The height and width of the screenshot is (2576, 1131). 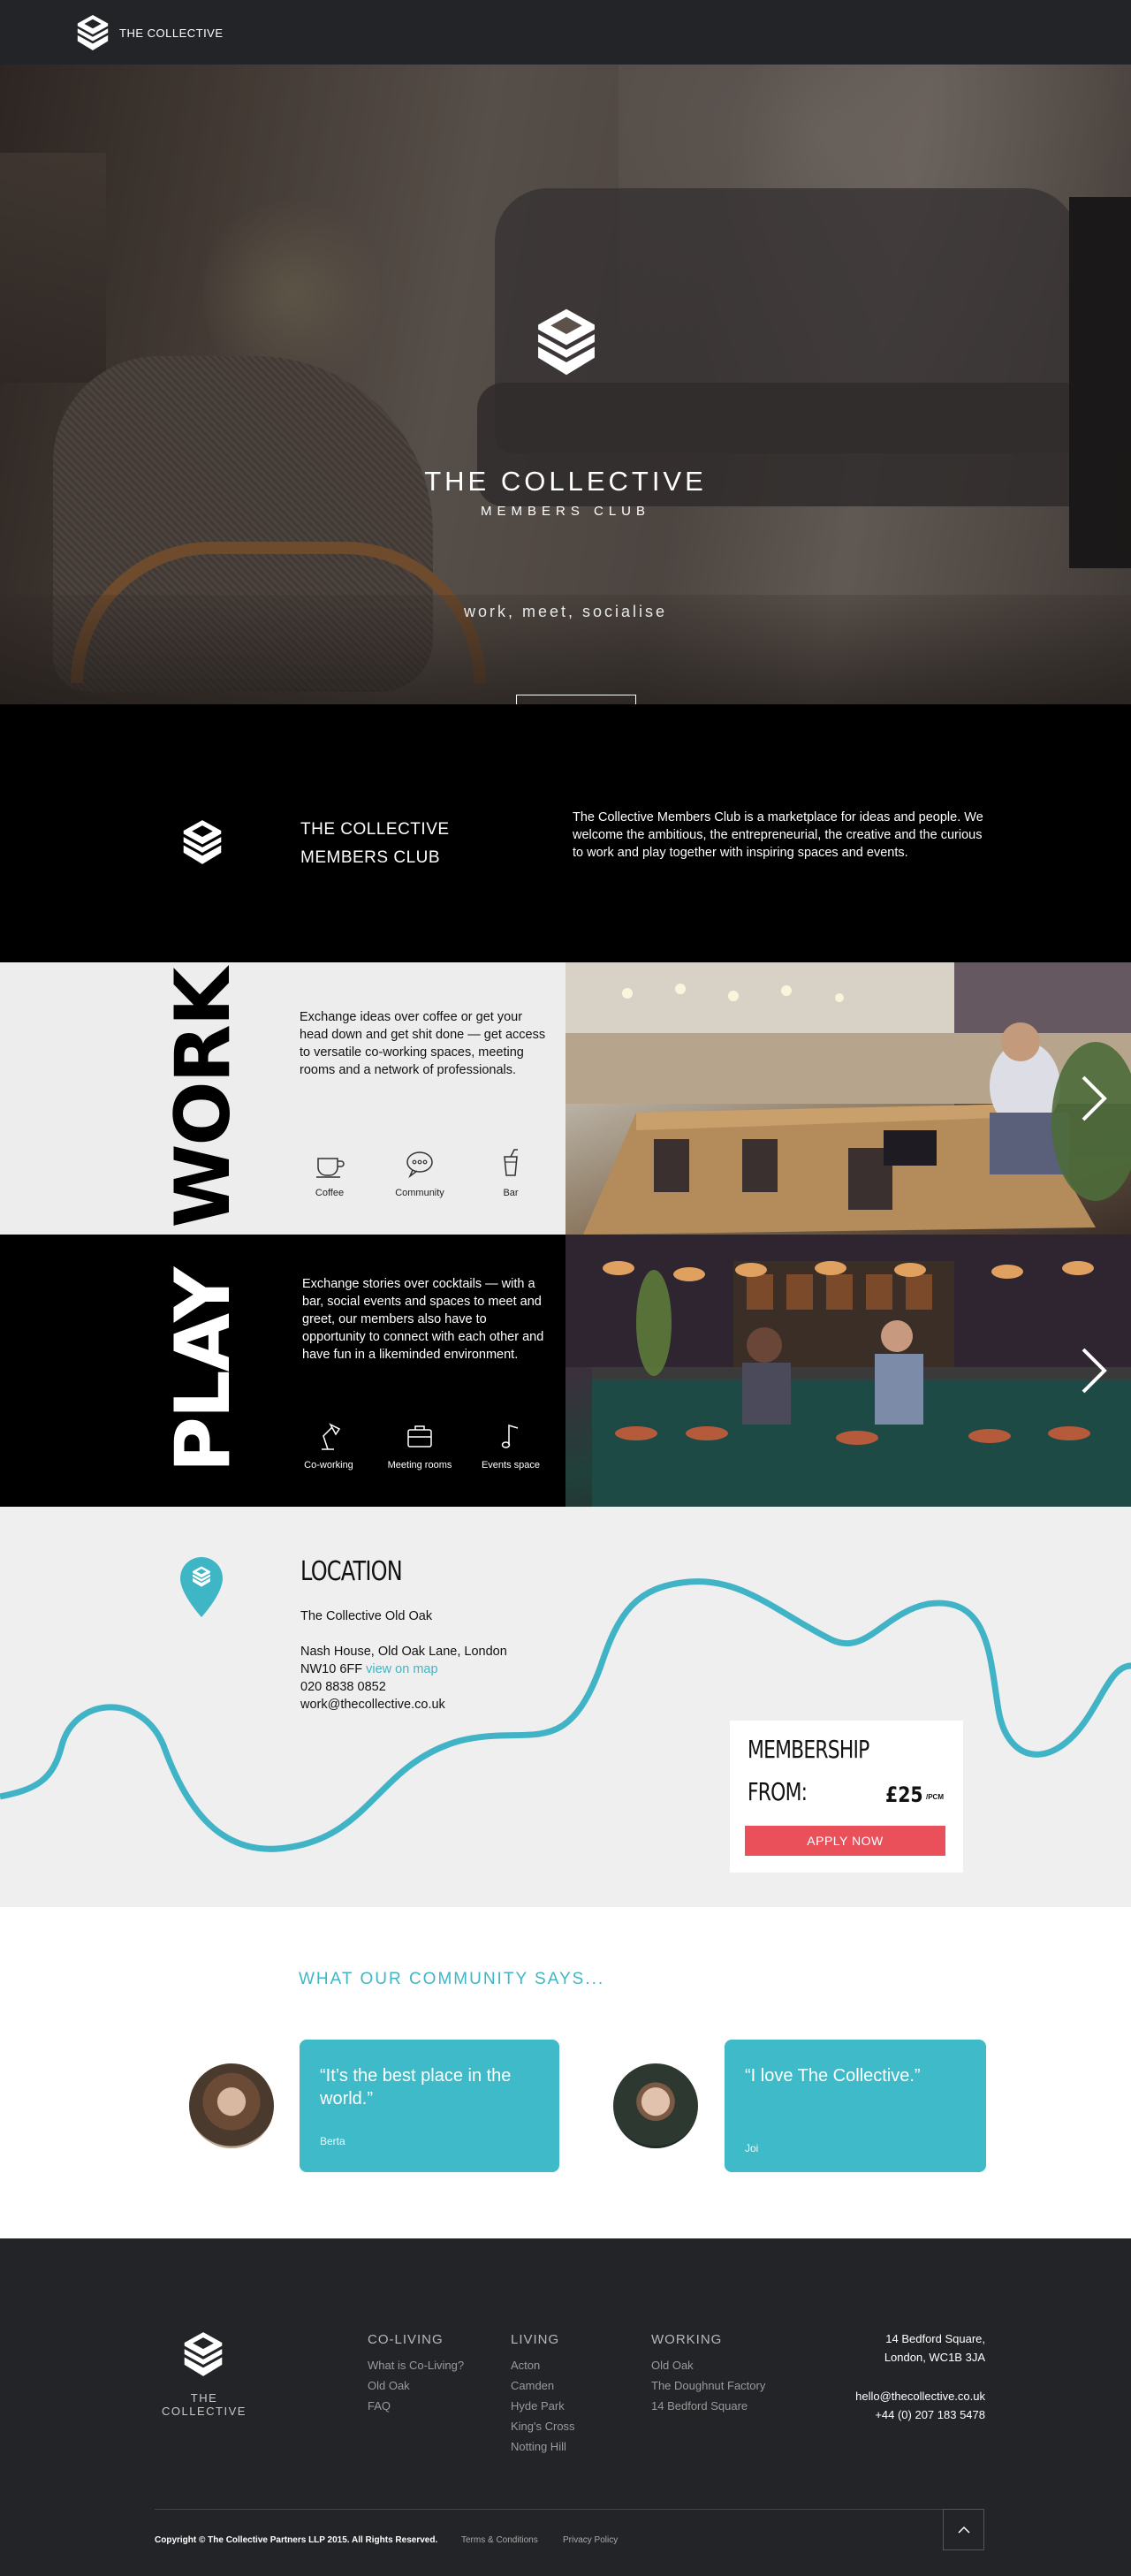 What do you see at coordinates (351, 1571) in the screenshot?
I see `location-heading: LOCATION` at bounding box center [351, 1571].